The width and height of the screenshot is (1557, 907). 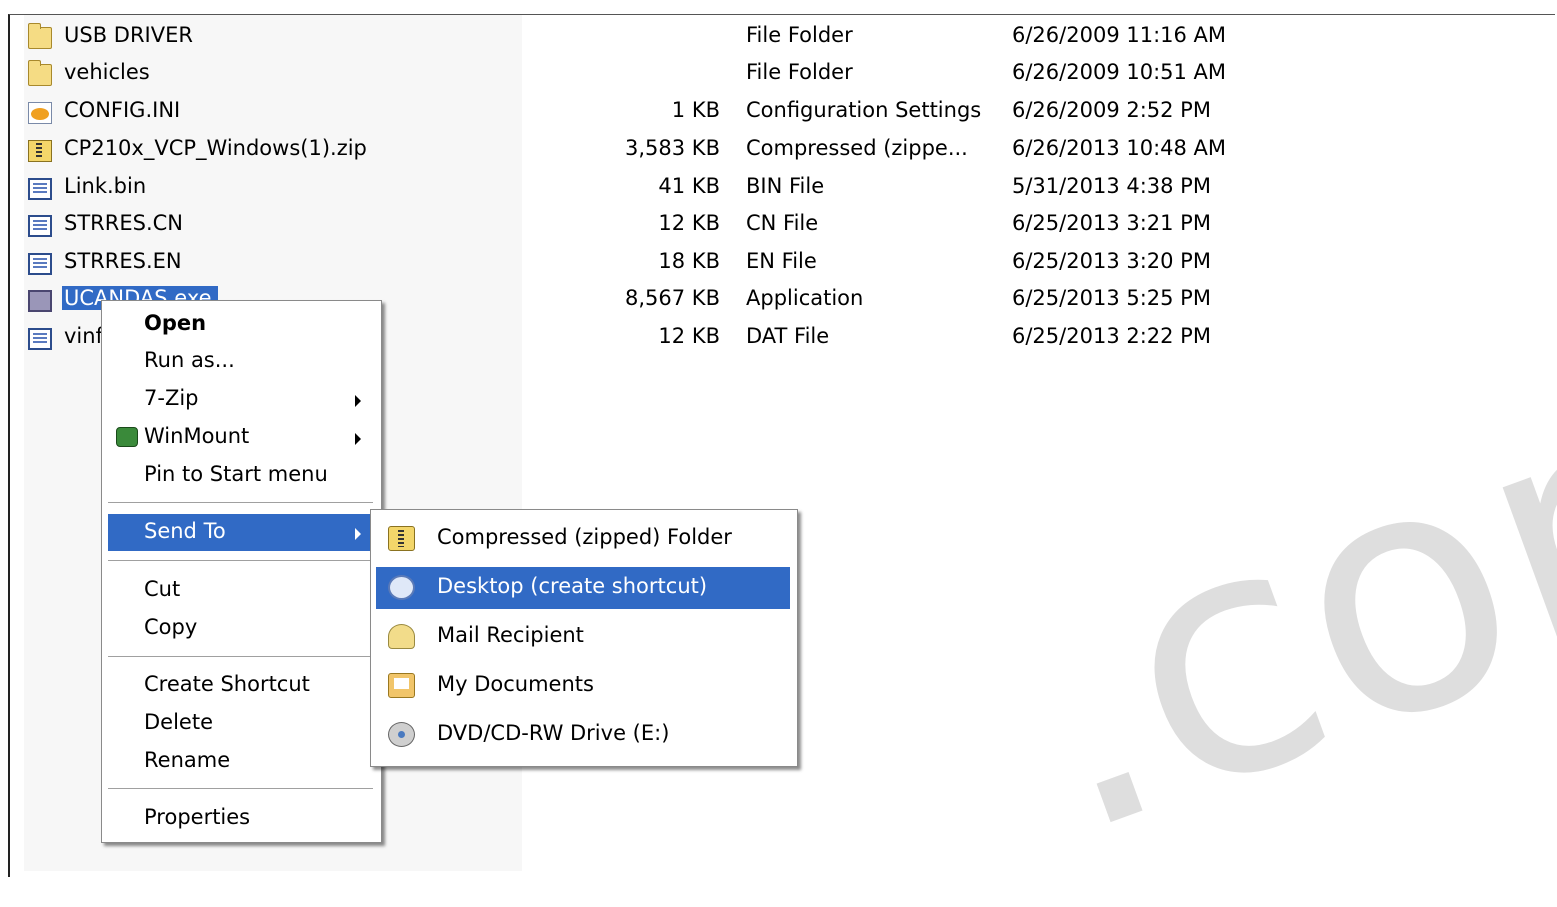 What do you see at coordinates (128, 35) in the screenshot?
I see `file-name: USB DRIVER` at bounding box center [128, 35].